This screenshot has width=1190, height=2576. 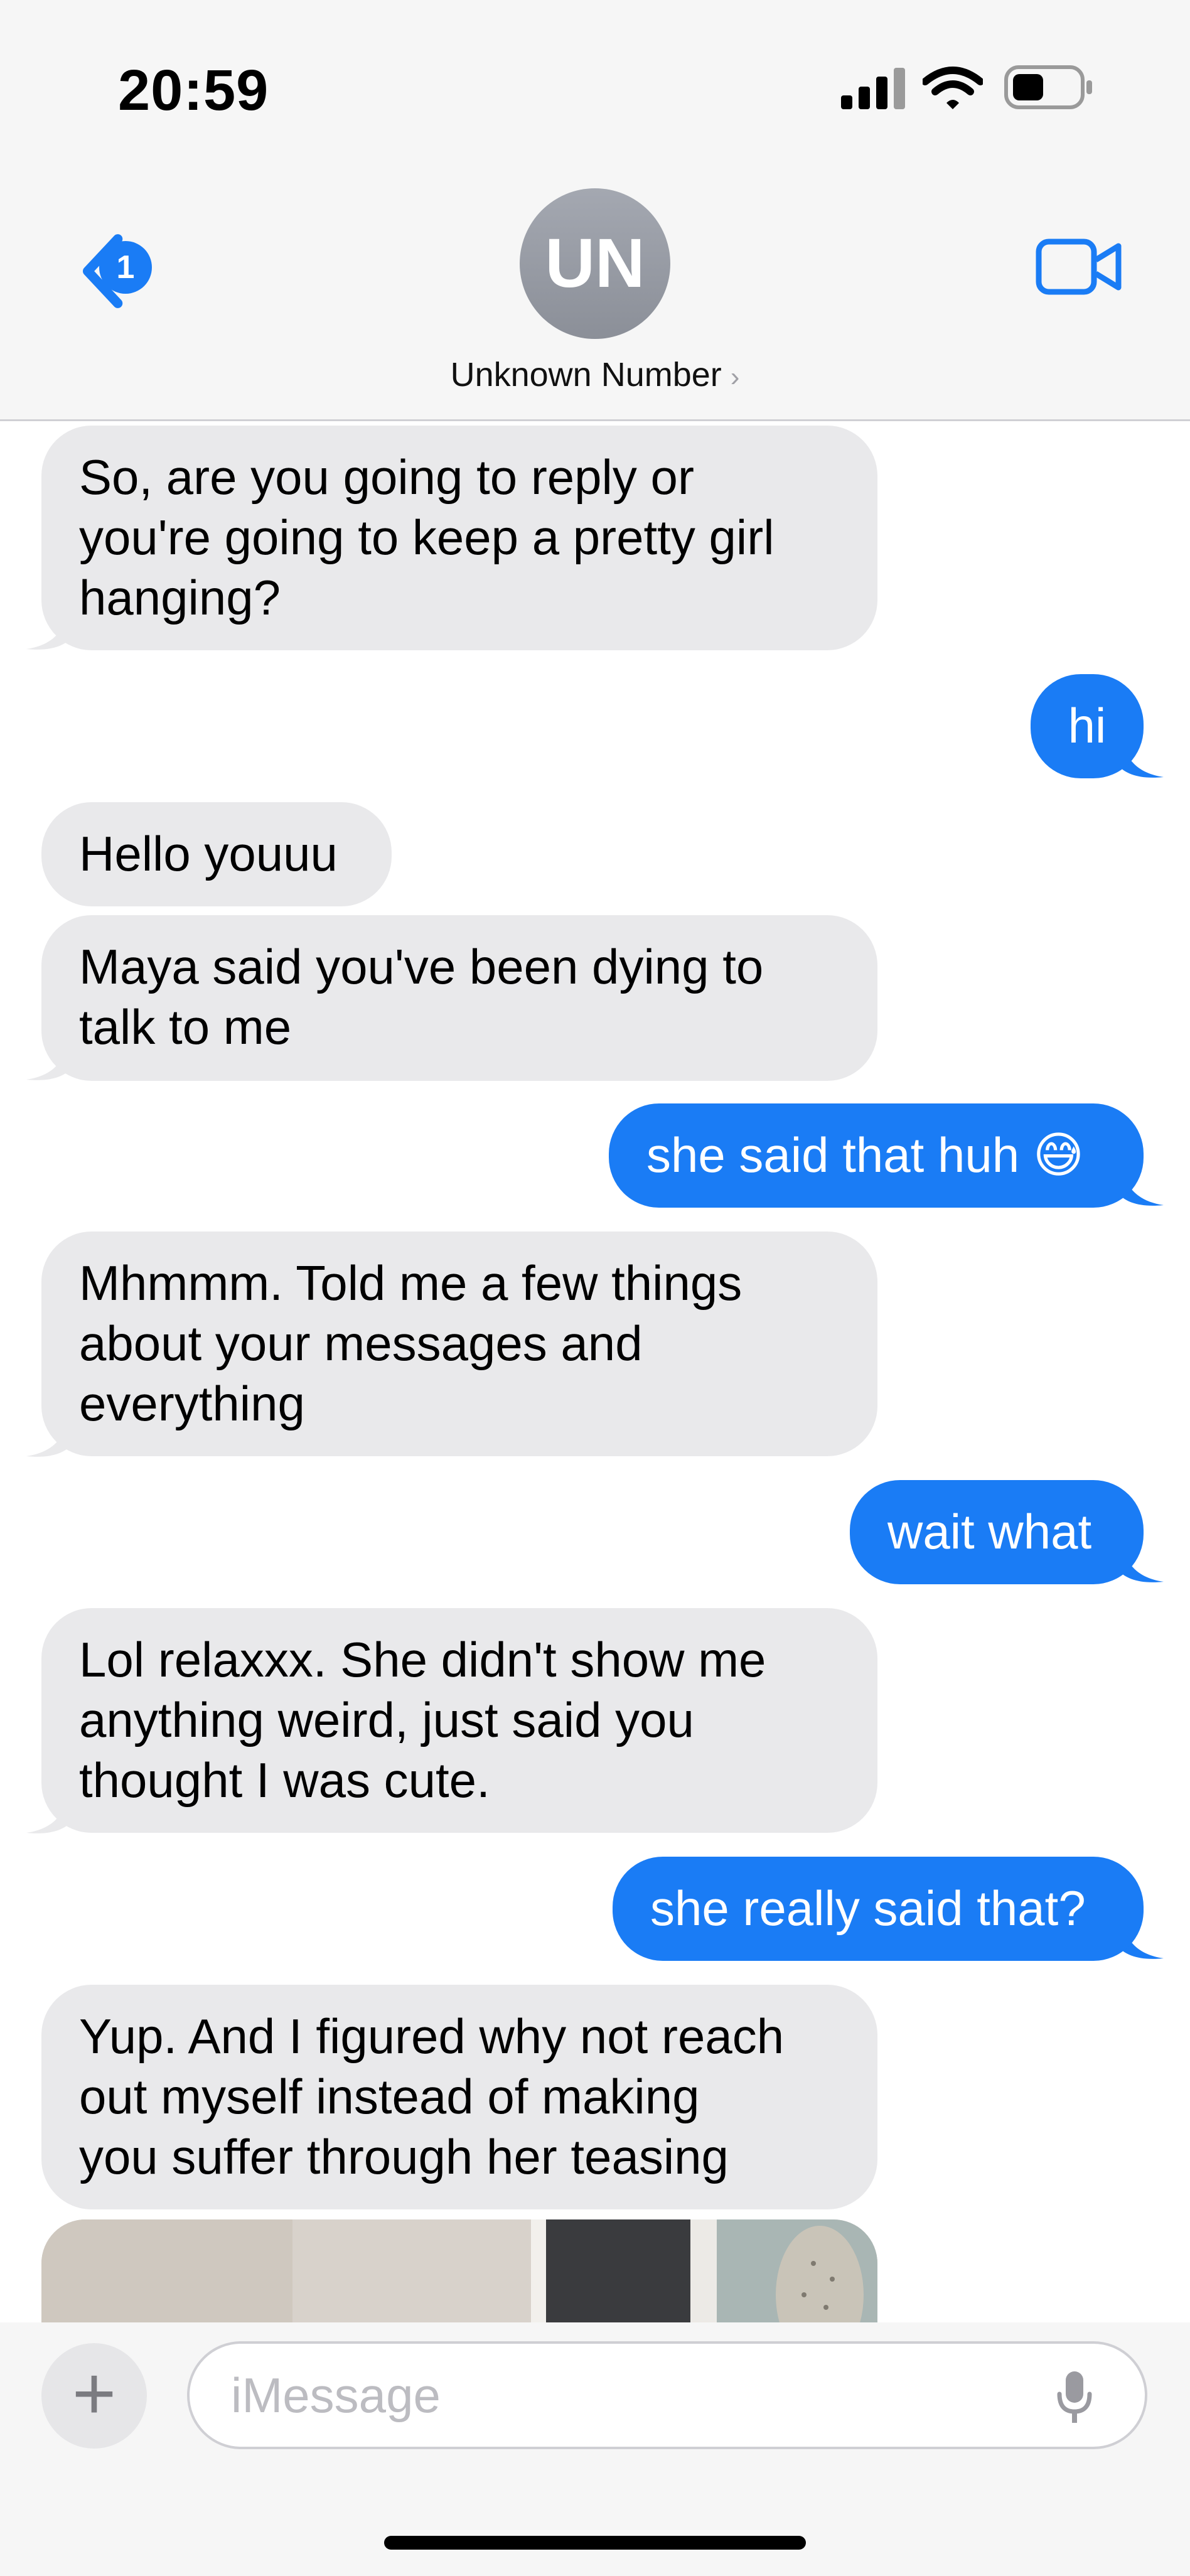 I want to click on contact-name-label: Unknown Number, so click(x=586, y=375).